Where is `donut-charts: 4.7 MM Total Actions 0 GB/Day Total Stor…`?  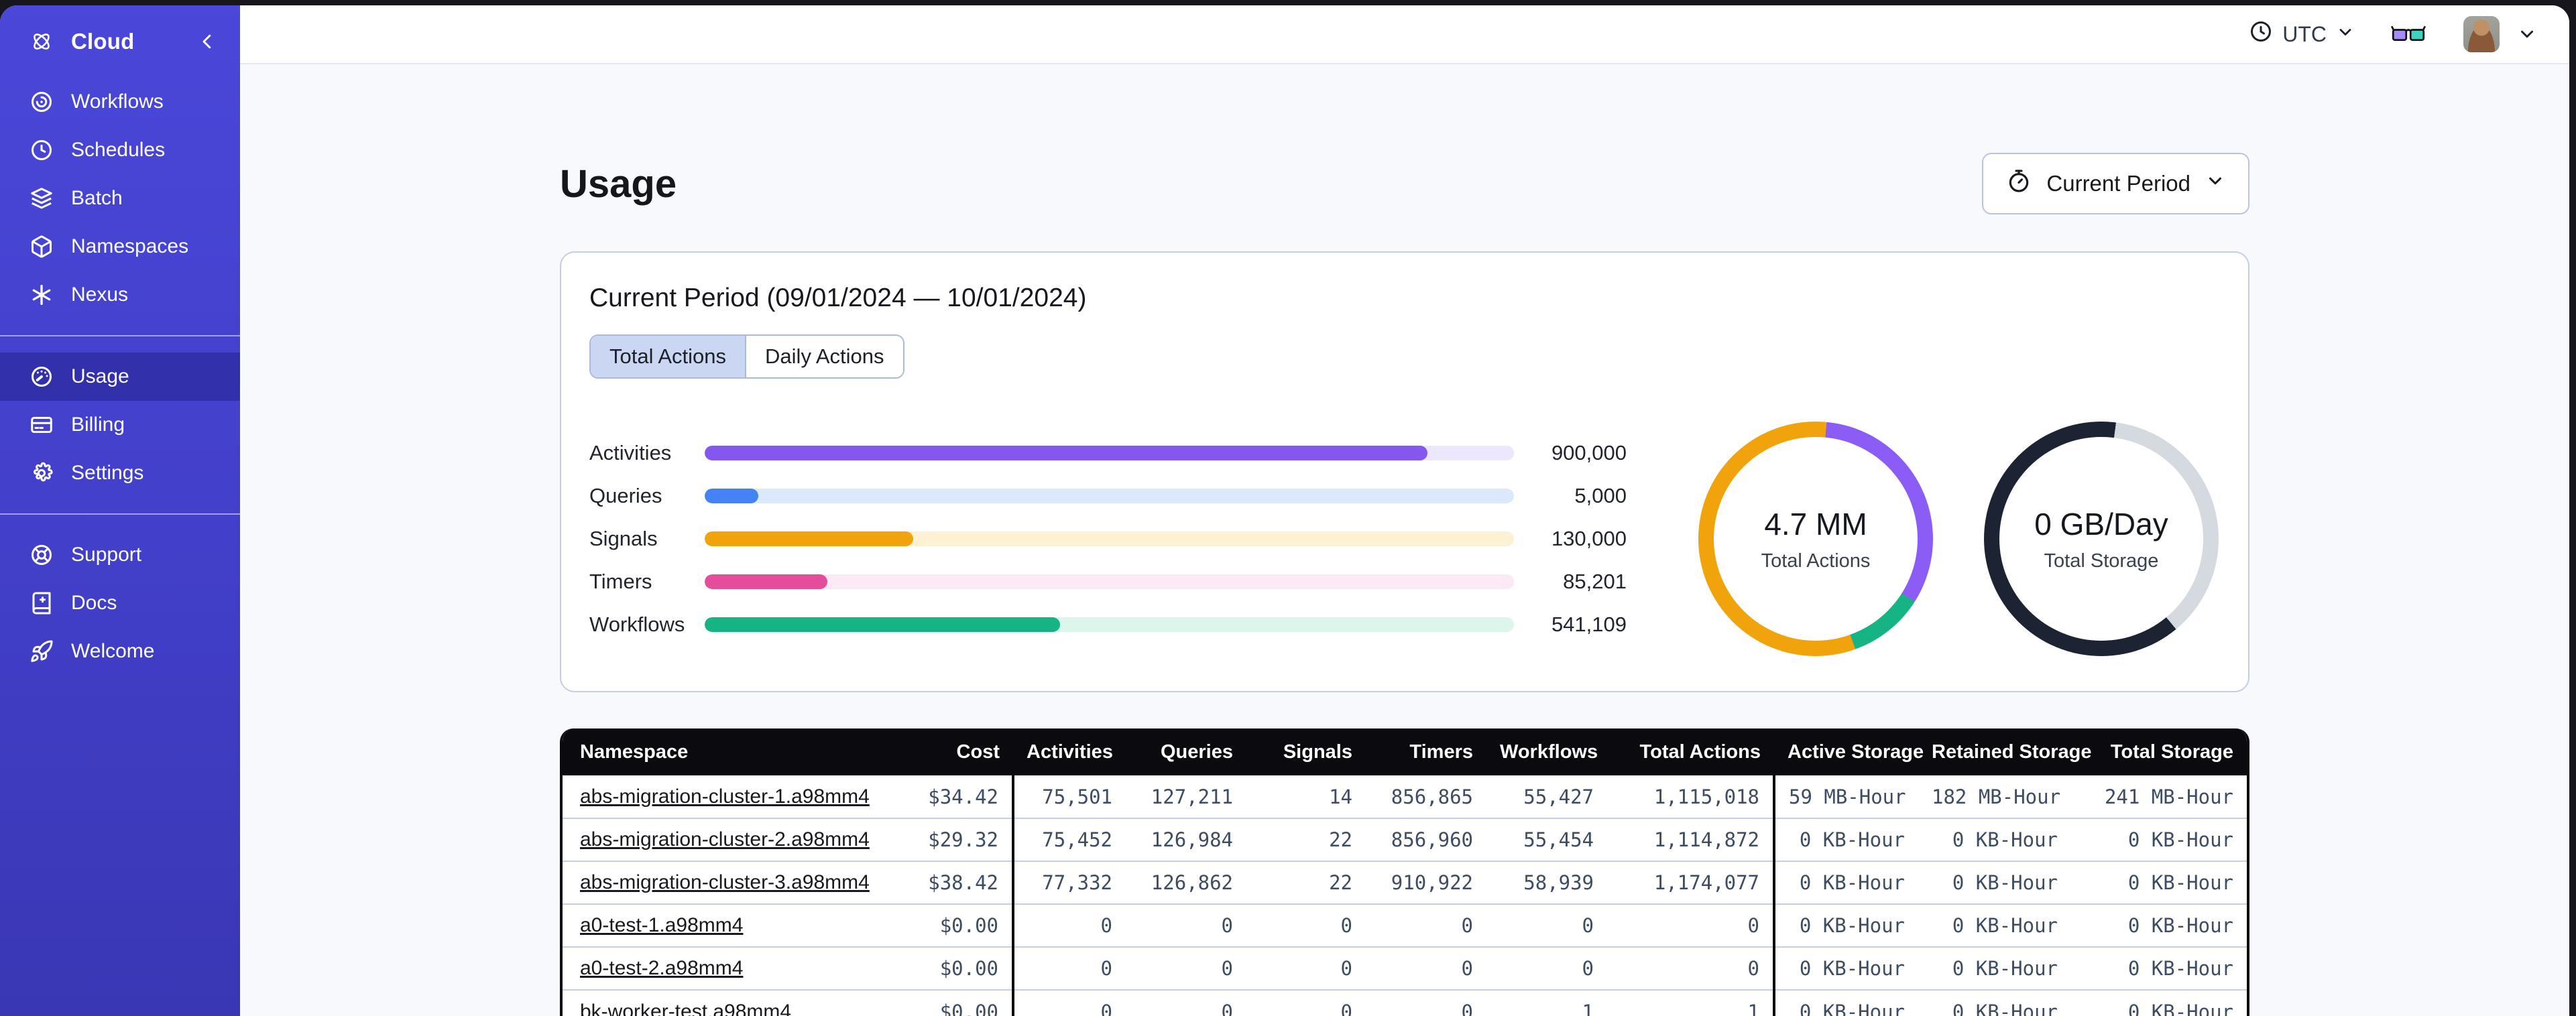
donut-charts: 4.7 MM Total Actions 0 GB/Day Total Stor… is located at coordinates (1958, 539).